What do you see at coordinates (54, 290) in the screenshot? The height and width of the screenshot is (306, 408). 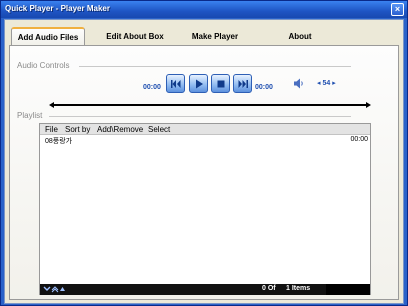 I see `playlist-nav-icons` at bounding box center [54, 290].